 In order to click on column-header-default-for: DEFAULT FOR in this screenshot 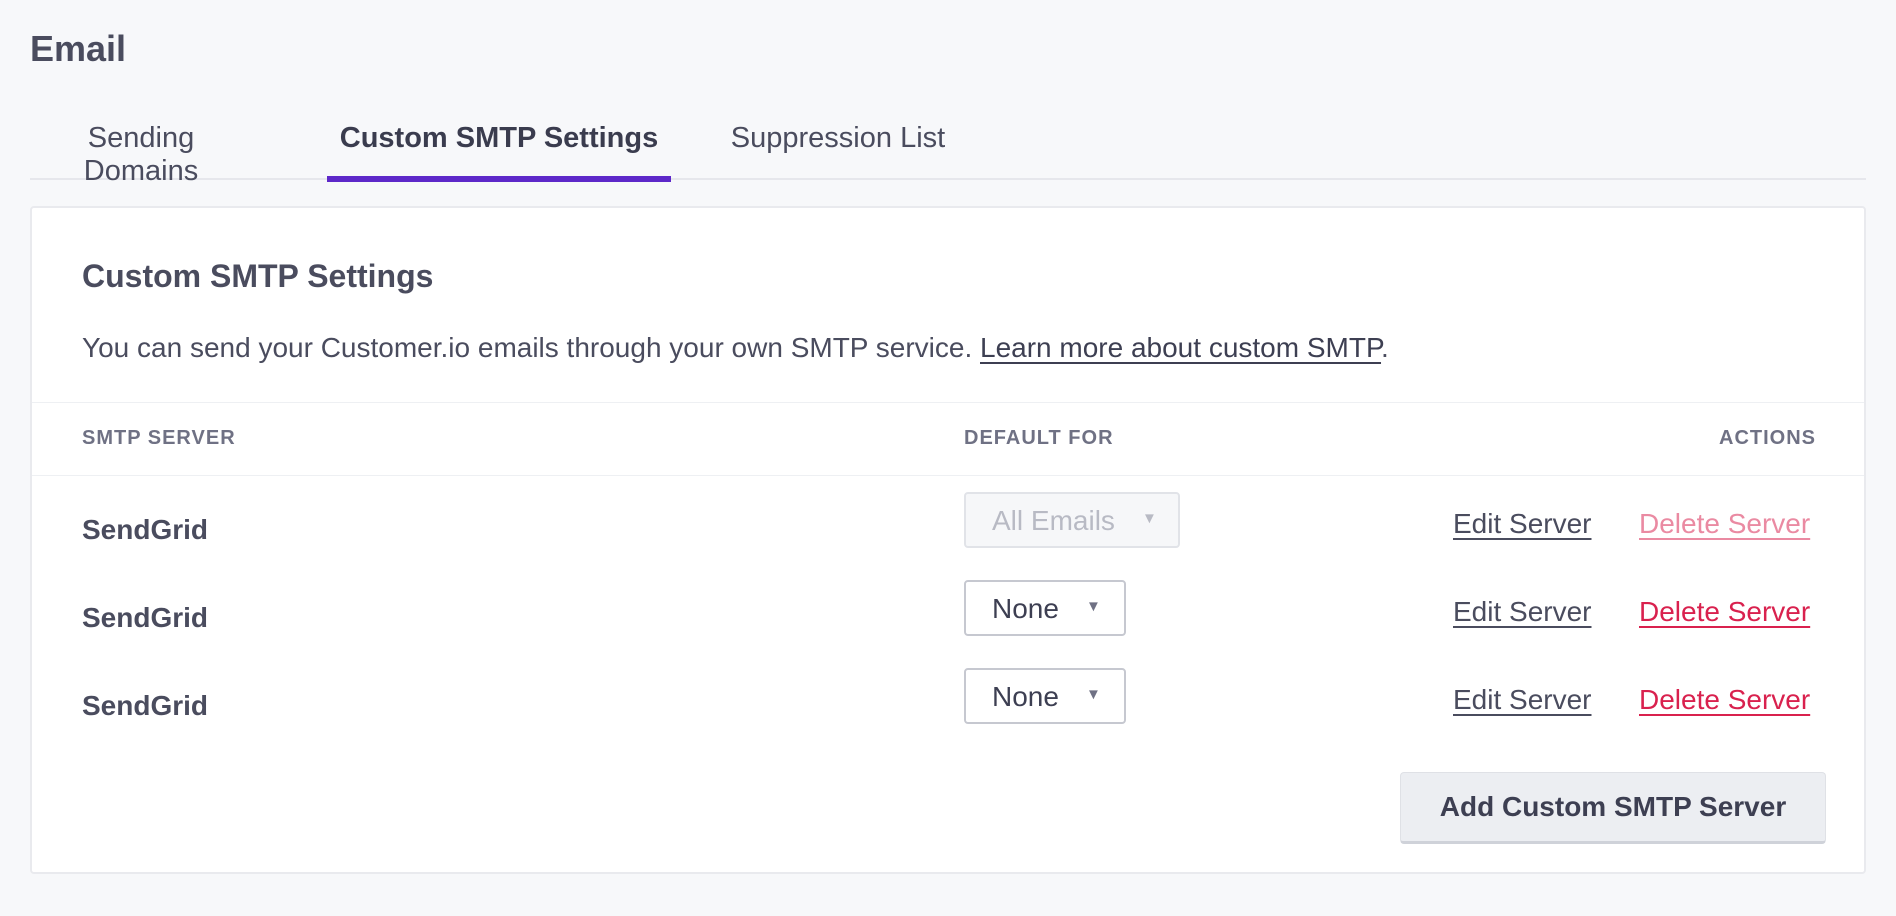, I will do `click(1039, 438)`.